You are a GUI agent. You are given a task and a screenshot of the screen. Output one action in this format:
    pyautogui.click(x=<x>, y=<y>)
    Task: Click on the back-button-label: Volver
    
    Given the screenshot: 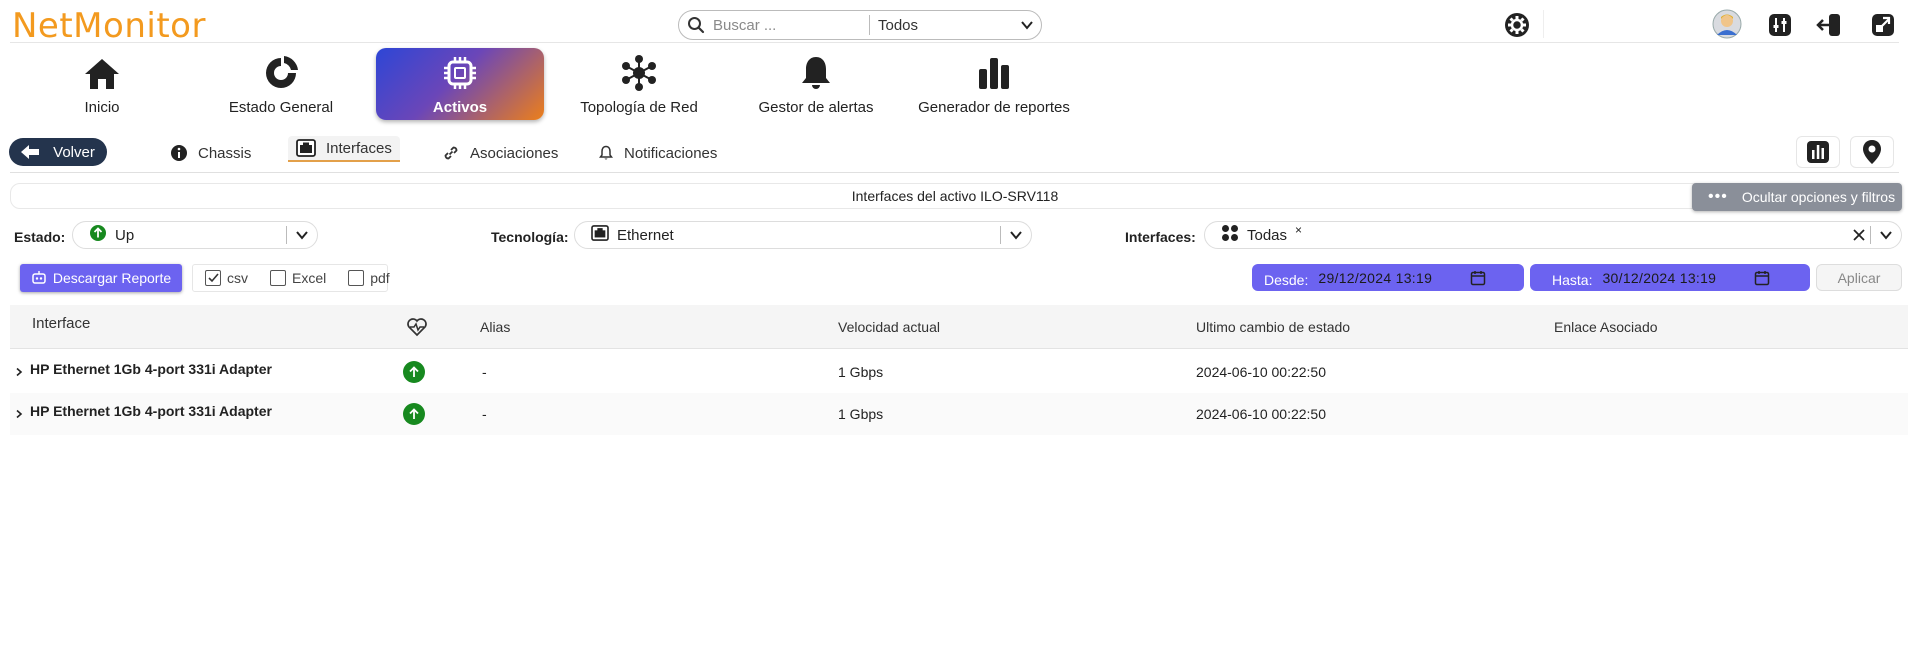 What is the action you would take?
    pyautogui.click(x=74, y=152)
    